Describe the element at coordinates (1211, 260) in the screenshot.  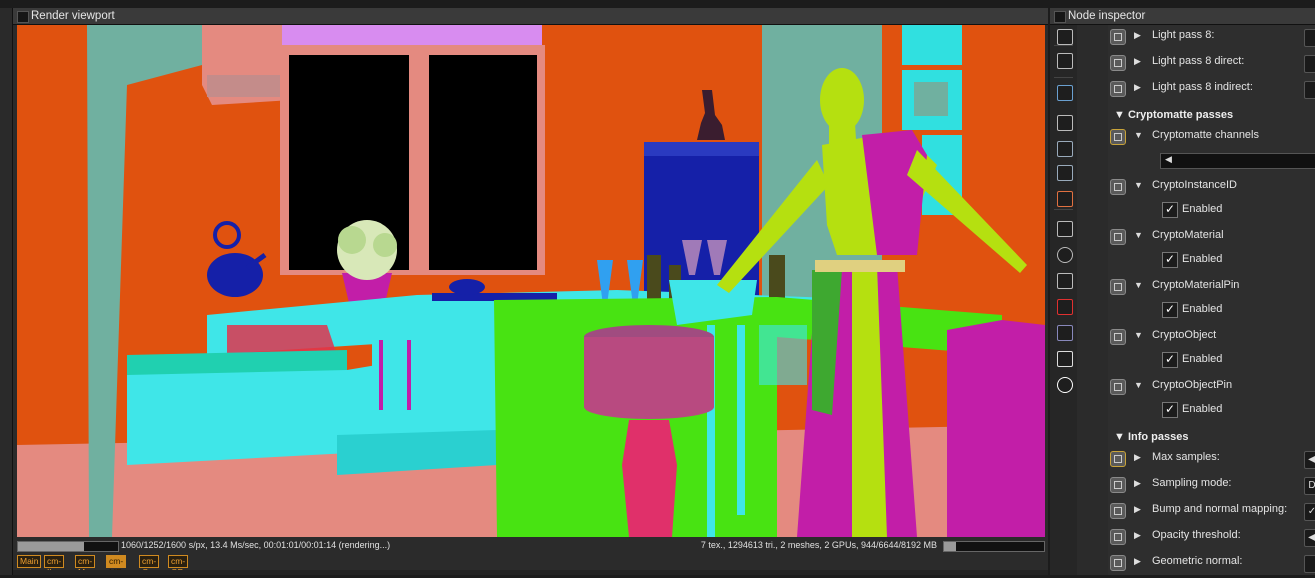
I see `crypto-material-enabled-row: ✓ Enabled` at that location.